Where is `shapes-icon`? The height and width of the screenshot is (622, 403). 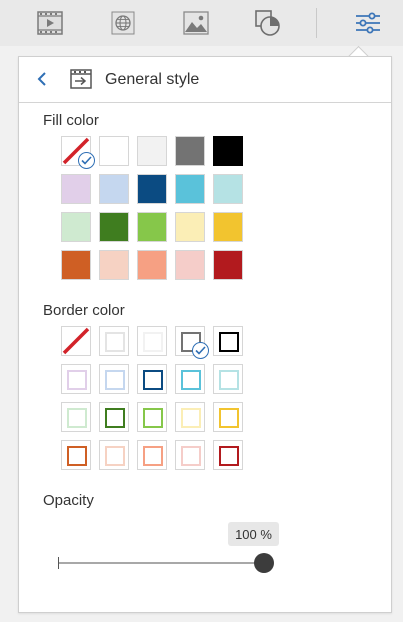
shapes-icon is located at coordinates (267, 23).